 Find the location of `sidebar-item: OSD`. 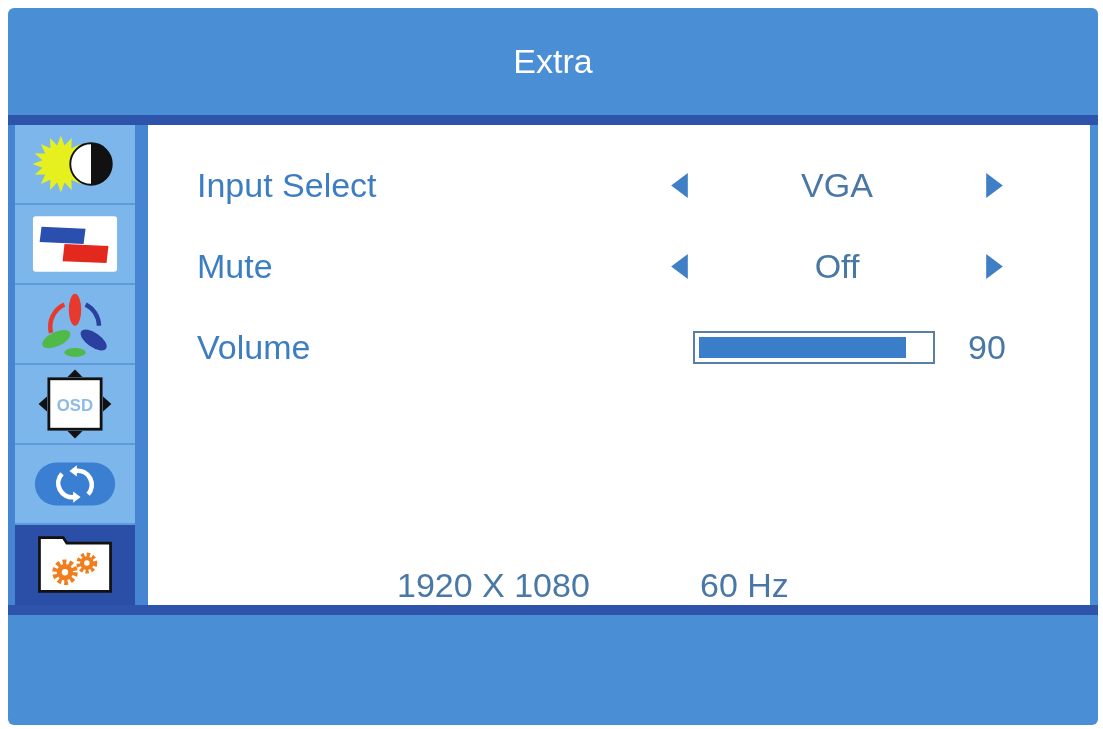

sidebar-item: OSD is located at coordinates (75, 405).